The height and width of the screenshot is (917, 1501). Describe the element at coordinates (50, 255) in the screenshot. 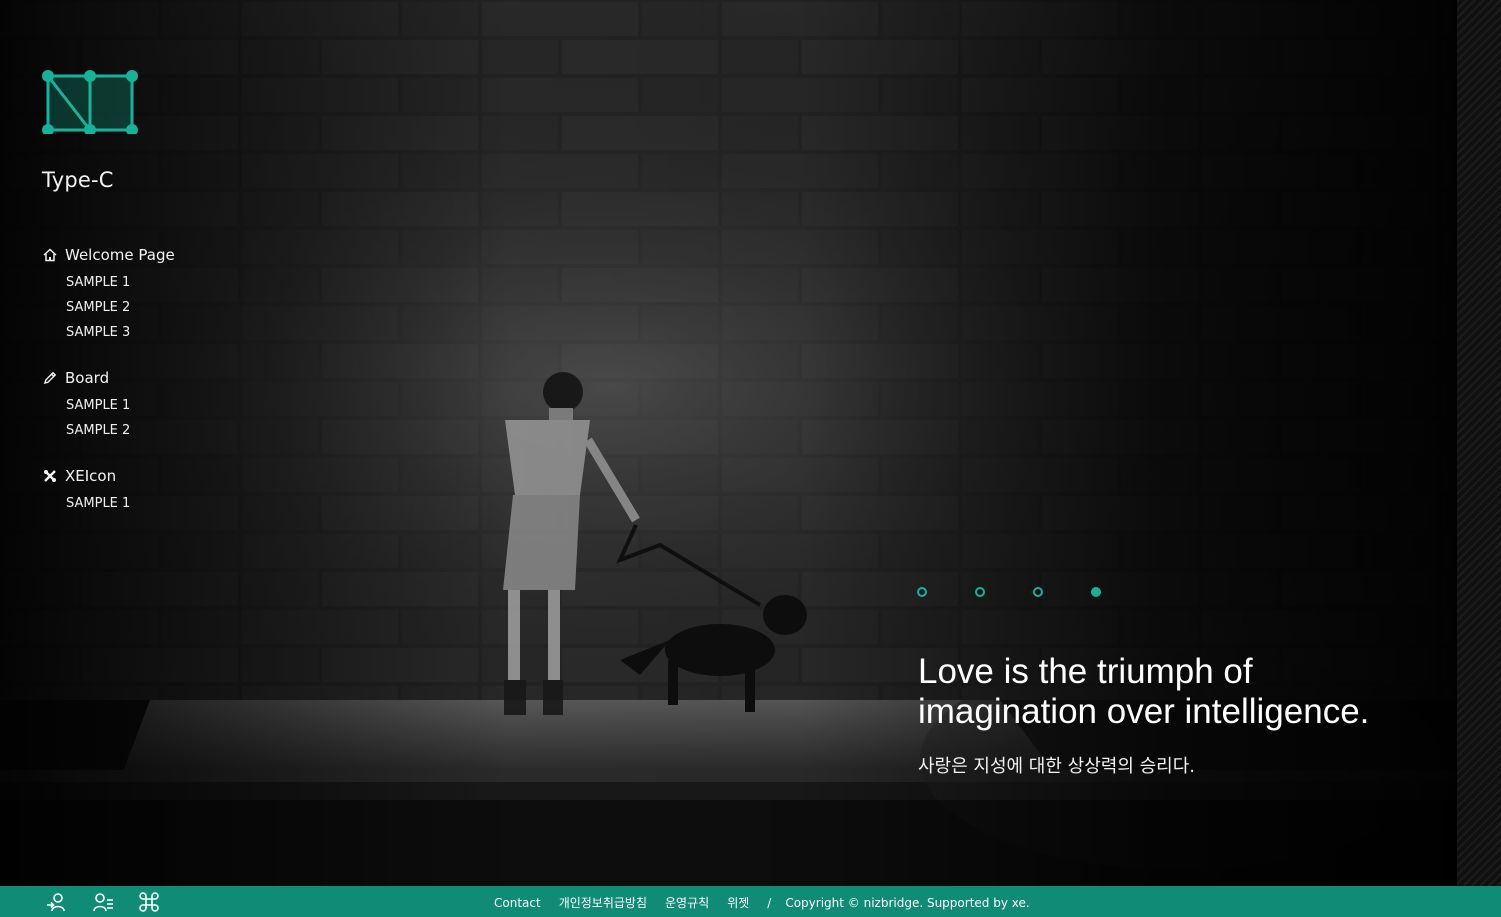

I see `home-icon` at that location.